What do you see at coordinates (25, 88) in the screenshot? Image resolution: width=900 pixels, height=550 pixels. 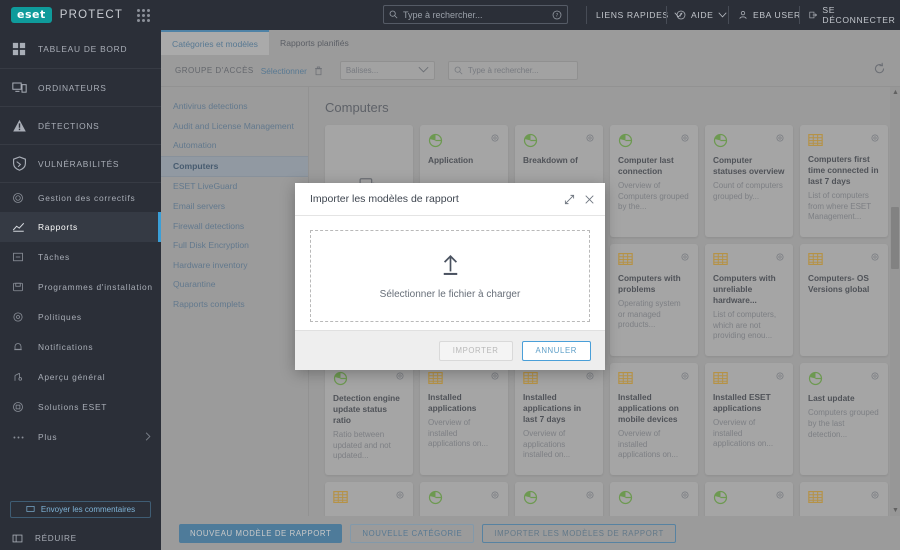 I see `computer-icon` at bounding box center [25, 88].